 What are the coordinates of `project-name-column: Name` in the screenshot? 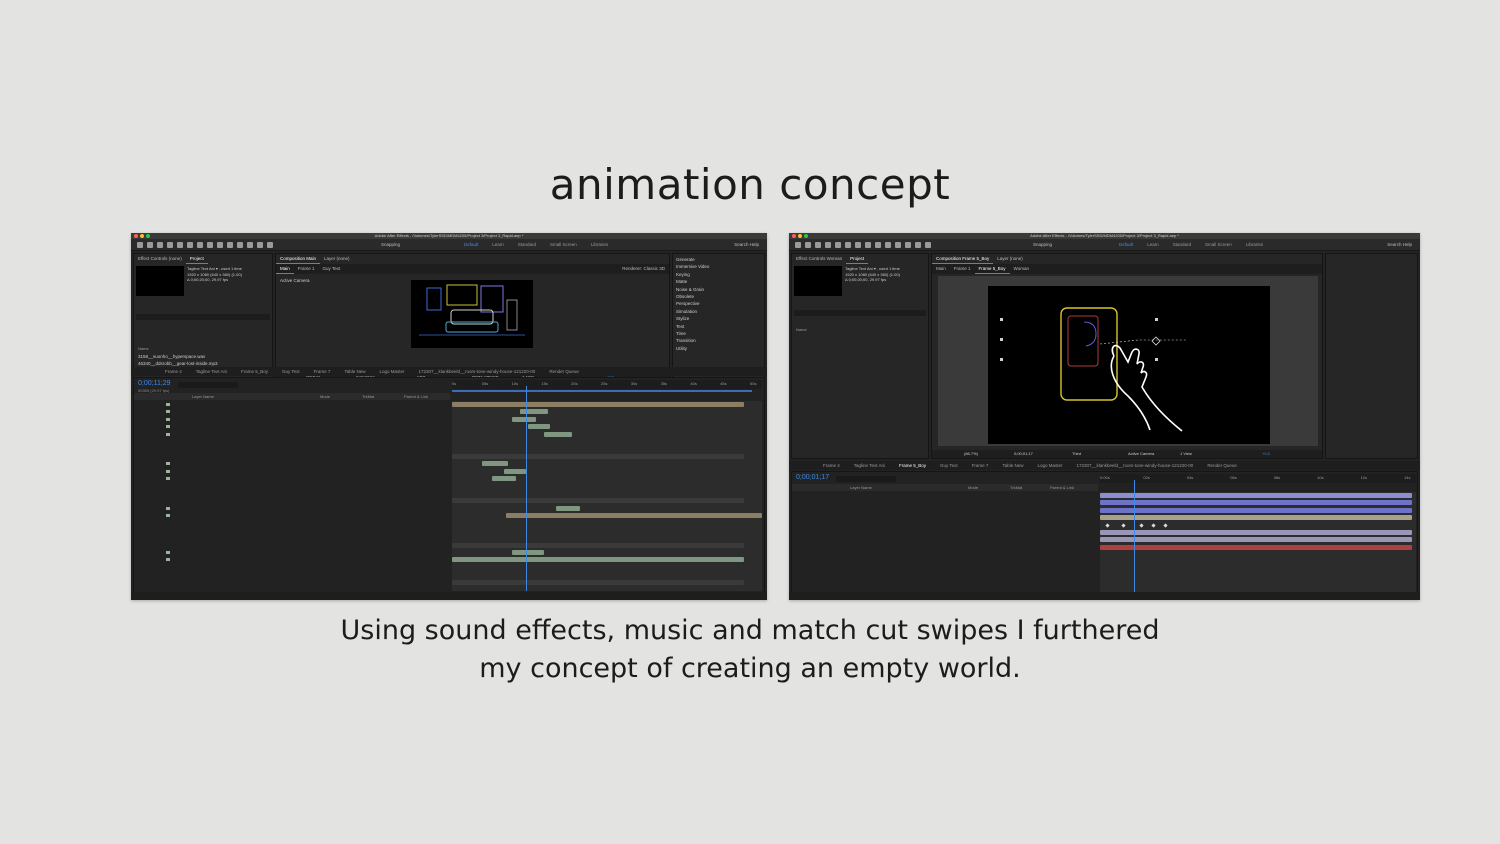 It's located at (143, 348).